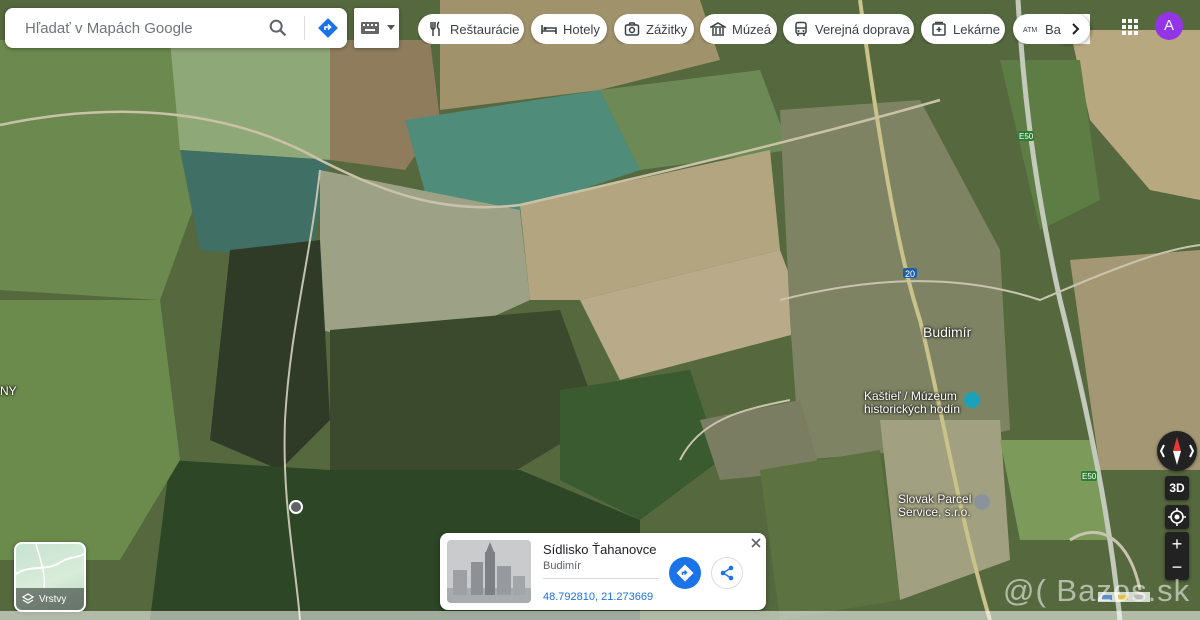  Describe the element at coordinates (1177, 544) in the screenshot. I see `zoom-in-button: +` at that location.